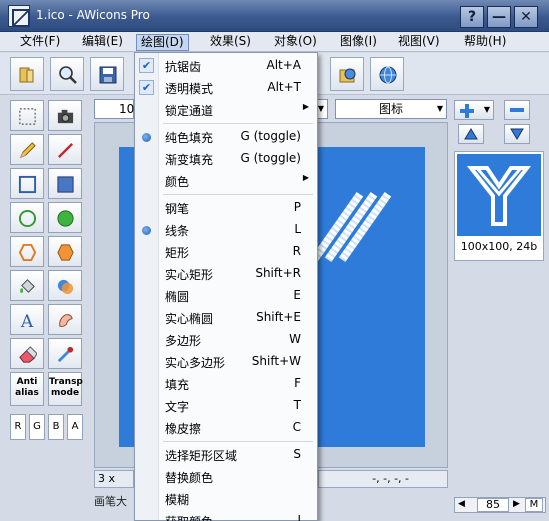  Describe the element at coordinates (472, 17) in the screenshot. I see `help-button: ?` at that location.